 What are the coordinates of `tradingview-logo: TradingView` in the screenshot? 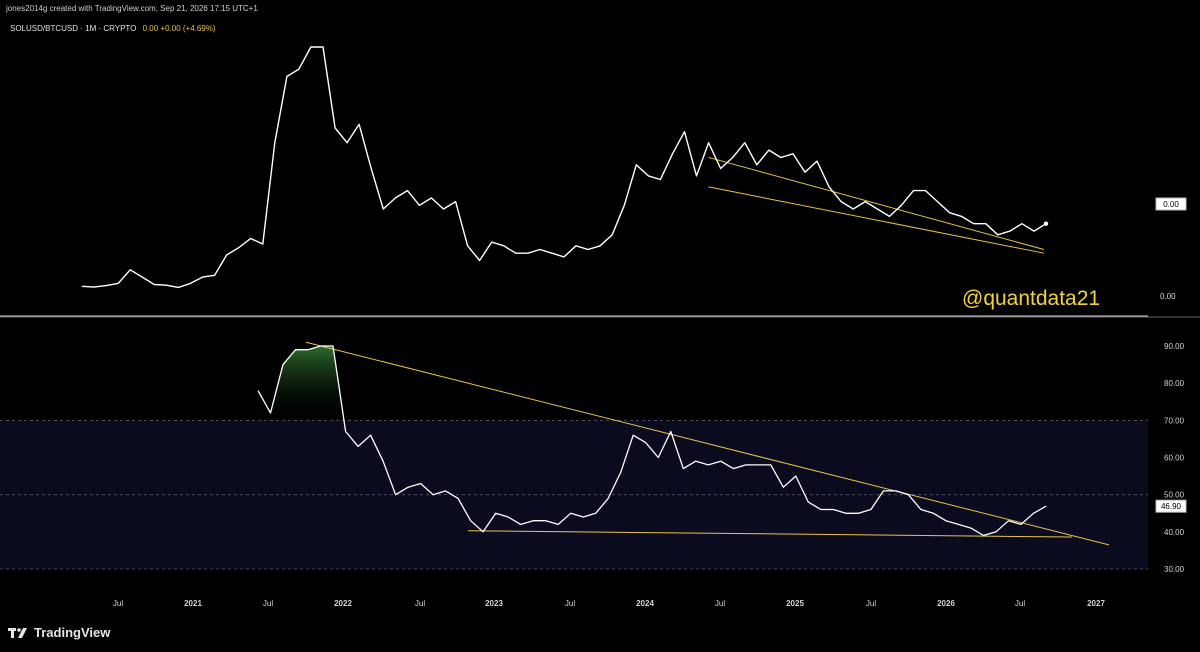 It's located at (59, 632).